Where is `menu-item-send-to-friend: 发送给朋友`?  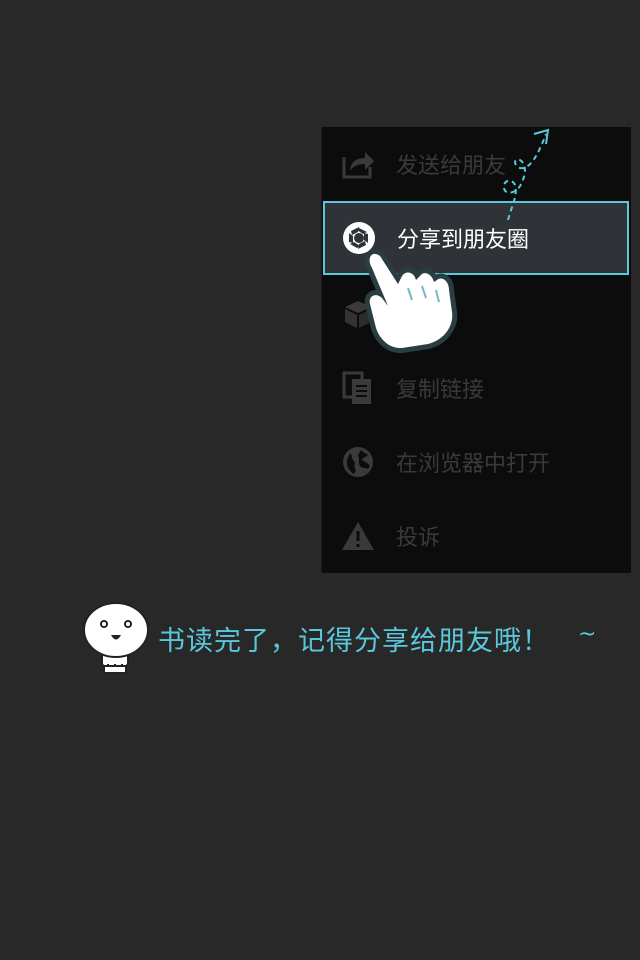
menu-item-send-to-friend: 发送给朋友 is located at coordinates (476, 164).